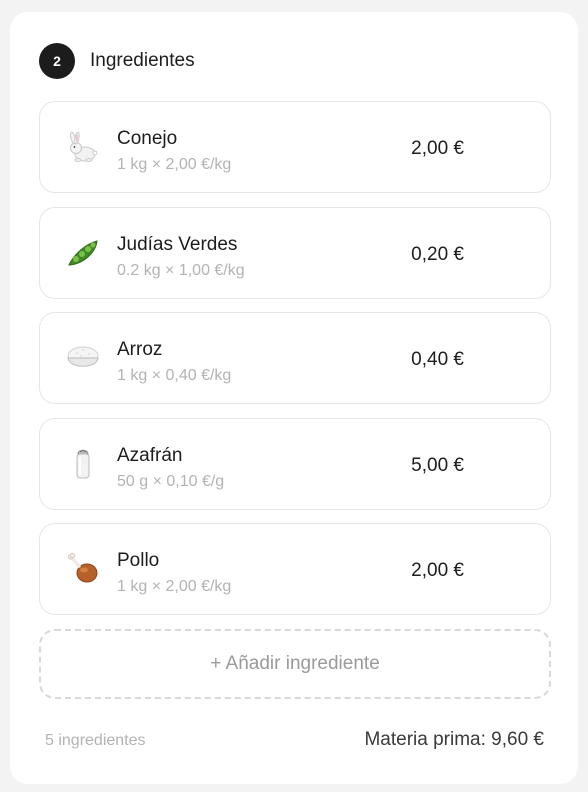 The height and width of the screenshot is (792, 588). Describe the element at coordinates (83, 464) in the screenshot. I see `salt-shaker-icon` at that location.